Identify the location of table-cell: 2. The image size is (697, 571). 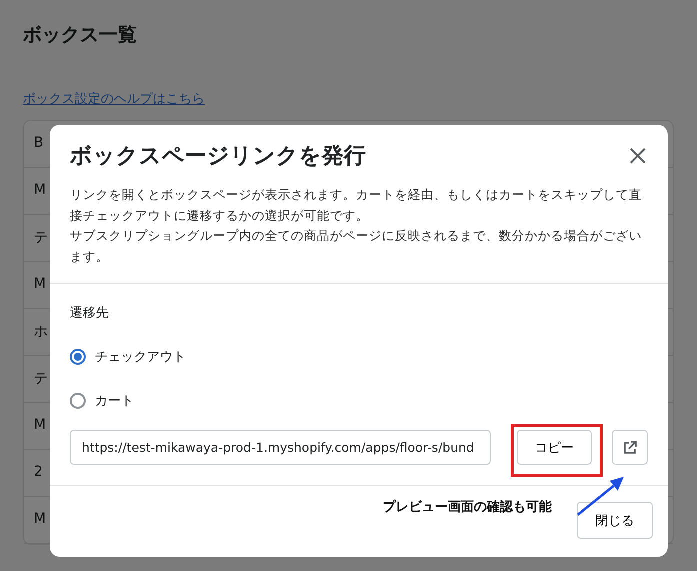
(38, 472).